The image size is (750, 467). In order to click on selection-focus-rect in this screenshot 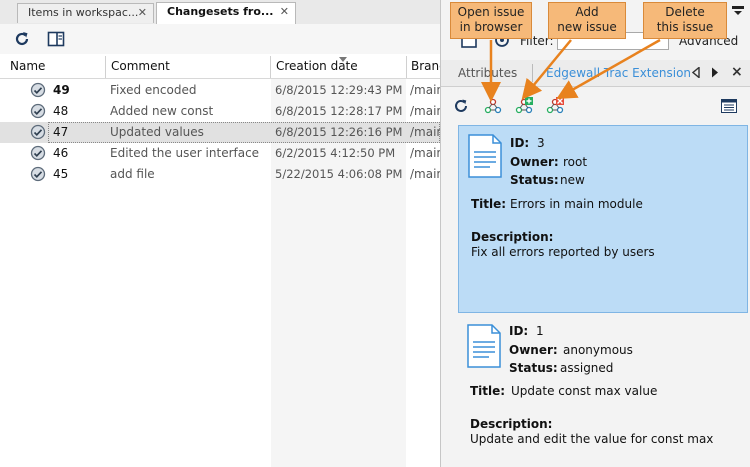, I will do `click(244, 132)`.